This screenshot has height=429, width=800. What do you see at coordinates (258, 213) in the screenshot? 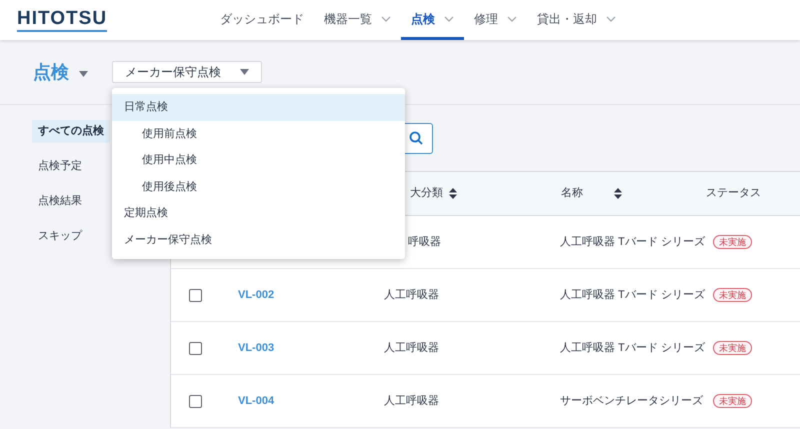
I see `menu-item: 定期点検` at bounding box center [258, 213].